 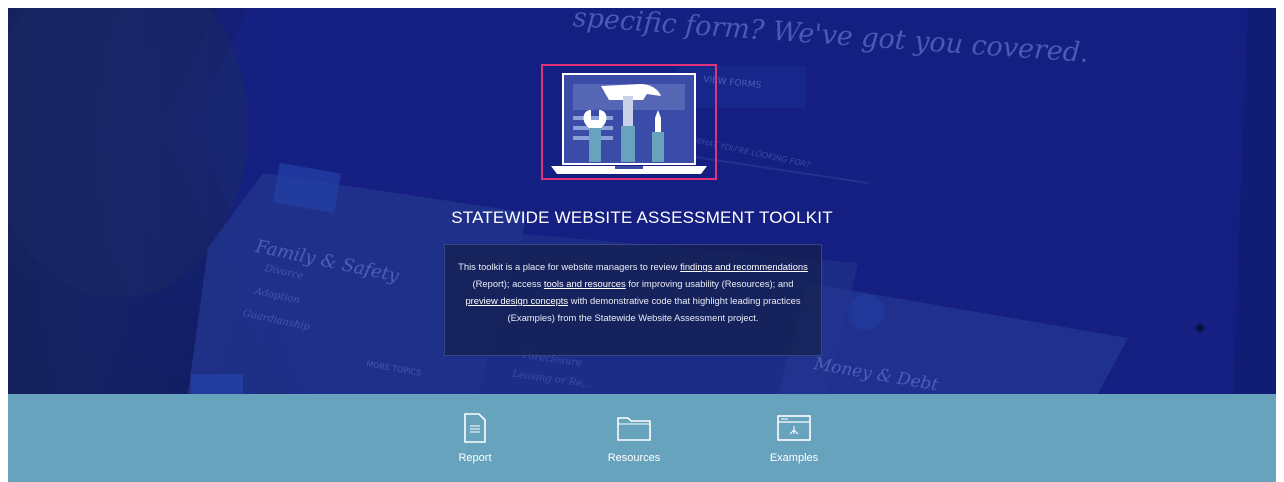 I want to click on nav-item-resources: Resources, so click(x=634, y=442).